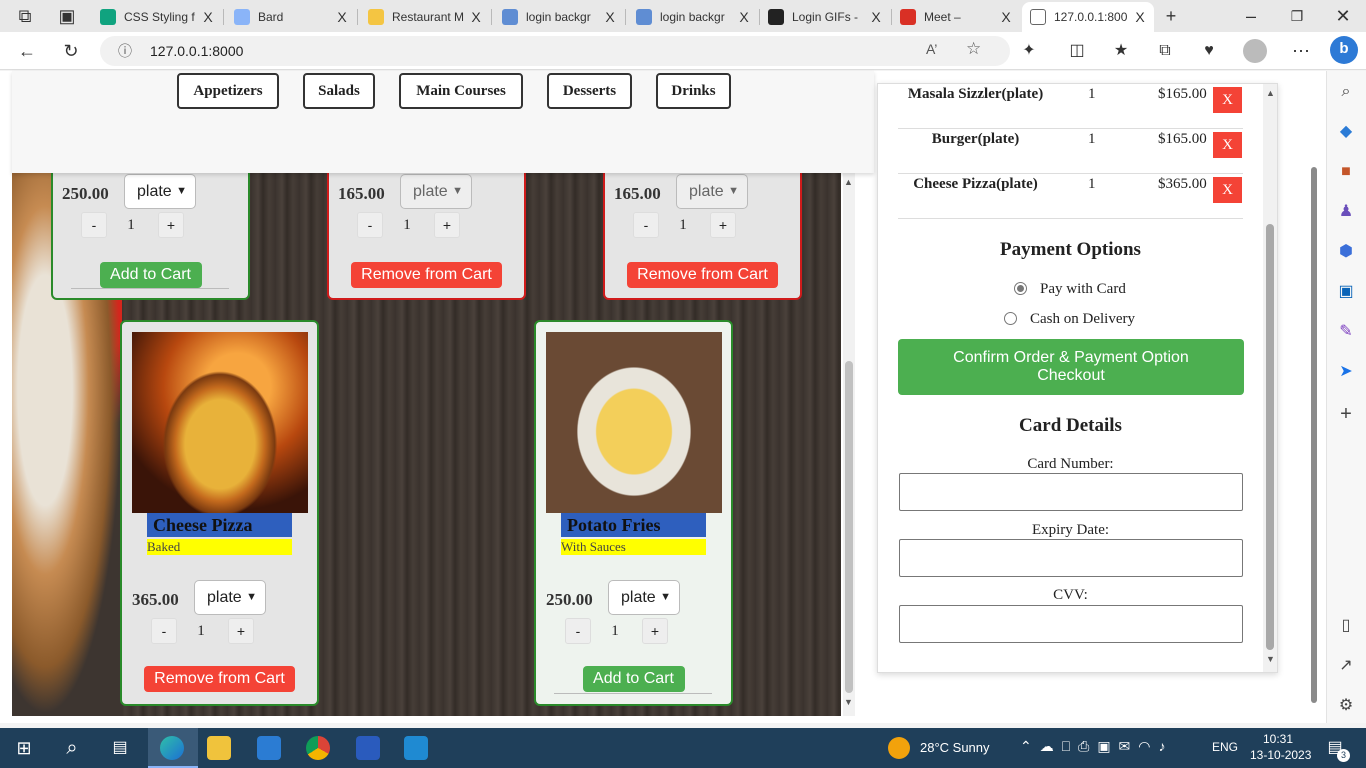  Describe the element at coordinates (228, 91) in the screenshot. I see `category-appetizers-button: Appetizers` at that location.